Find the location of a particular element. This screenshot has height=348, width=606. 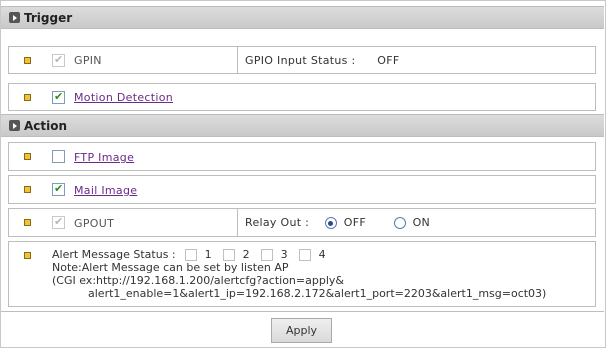

relay-out-label: Relay Out : is located at coordinates (277, 222).